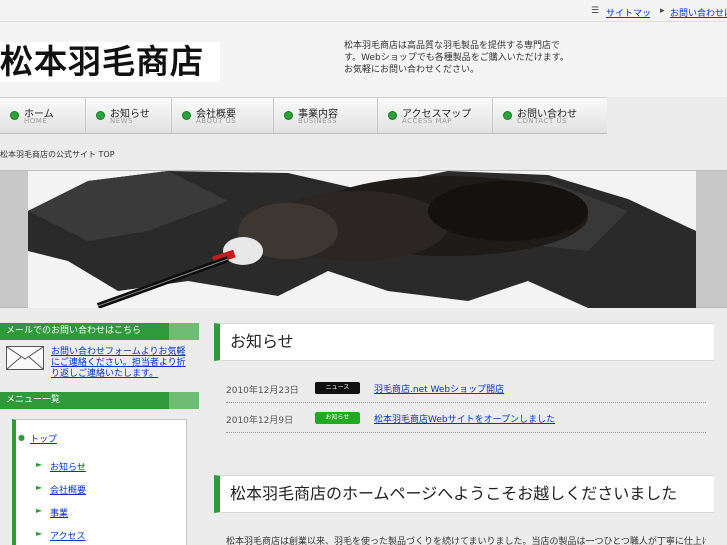  What do you see at coordinates (43, 438) in the screenshot?
I see `sidebar-item-top: トップ` at bounding box center [43, 438].